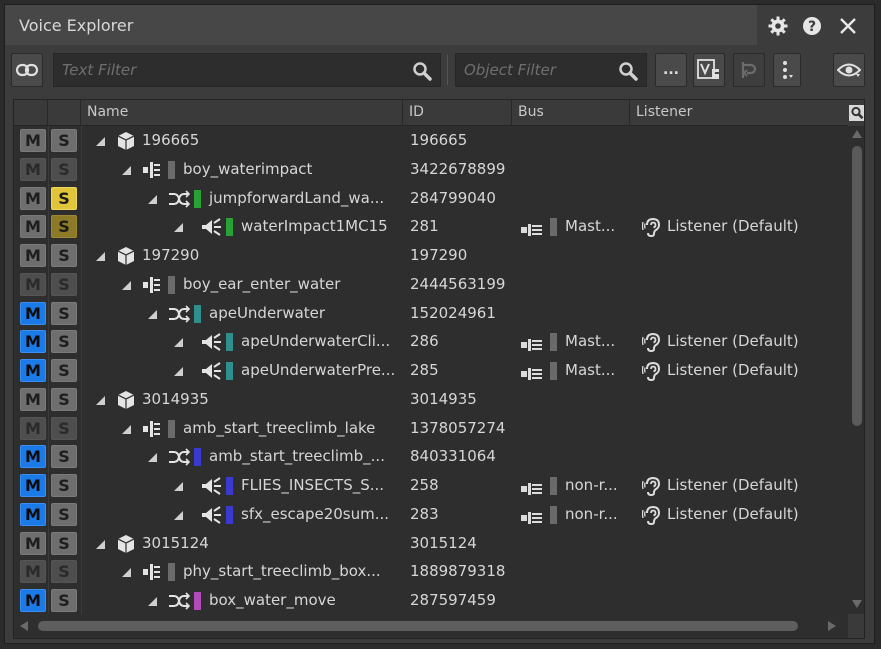 The width and height of the screenshot is (881, 649). What do you see at coordinates (787, 70) in the screenshot?
I see `vertical-dots-icon` at bounding box center [787, 70].